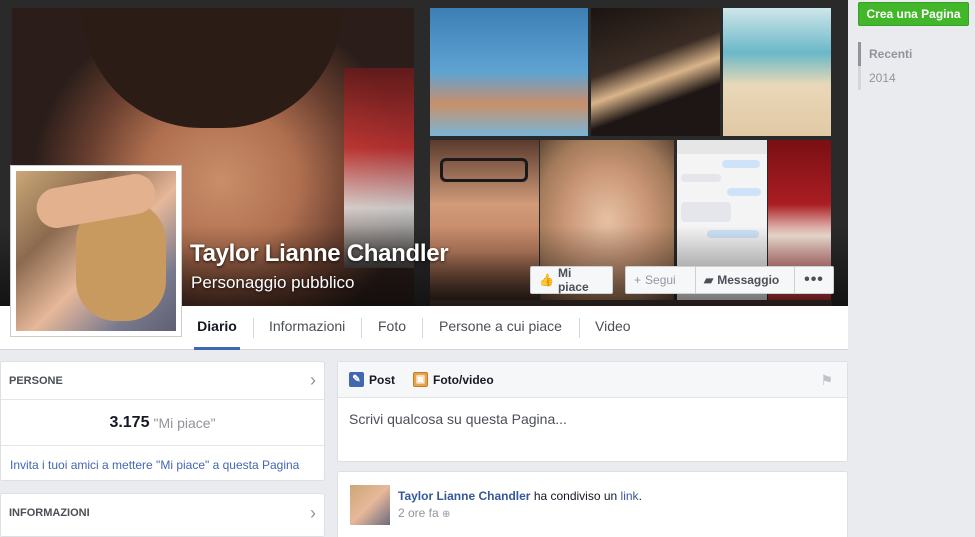 This screenshot has height=537, width=975. I want to click on likes-number: 3.175, so click(129, 422).